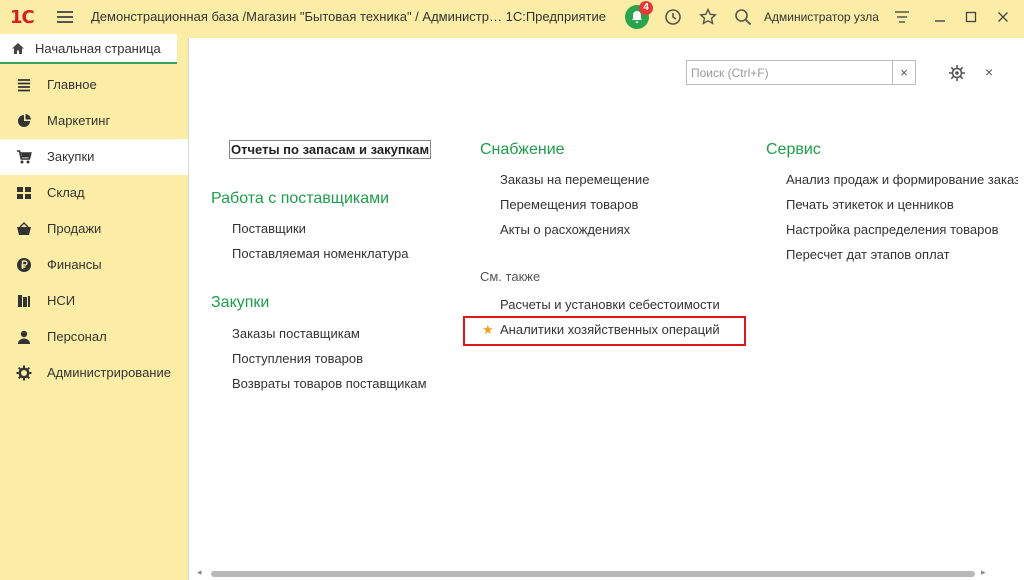 This screenshot has height=580, width=1024. I want to click on sidebar-item-finance: Финансы, so click(94, 265).